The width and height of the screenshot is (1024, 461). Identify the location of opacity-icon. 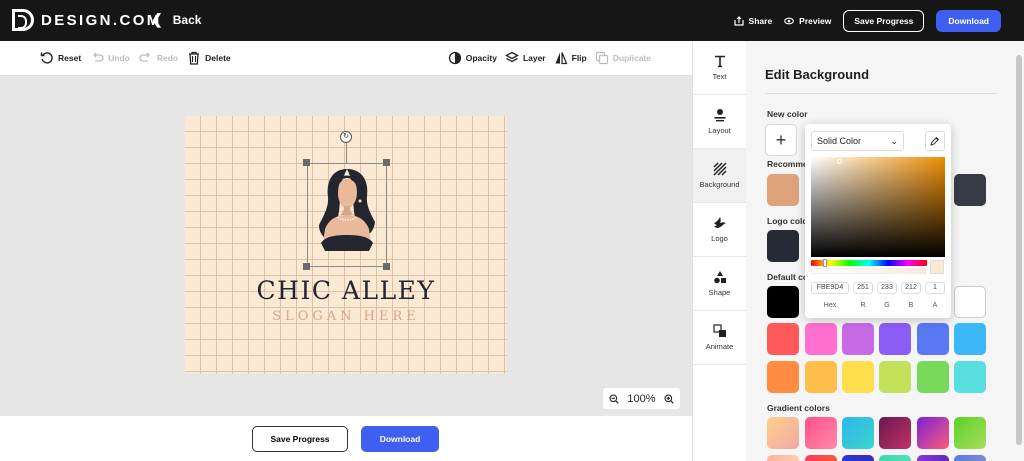
(454, 58).